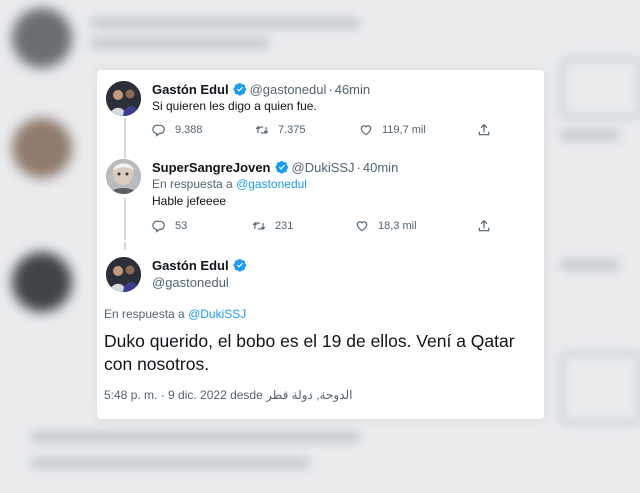 This screenshot has width=640, height=493. I want to click on like-button: 119,7 mil, so click(392, 130).